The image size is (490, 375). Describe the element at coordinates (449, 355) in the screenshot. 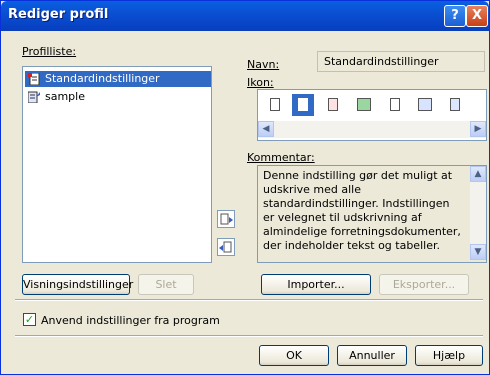

I see `help-button: Hjælp` at that location.